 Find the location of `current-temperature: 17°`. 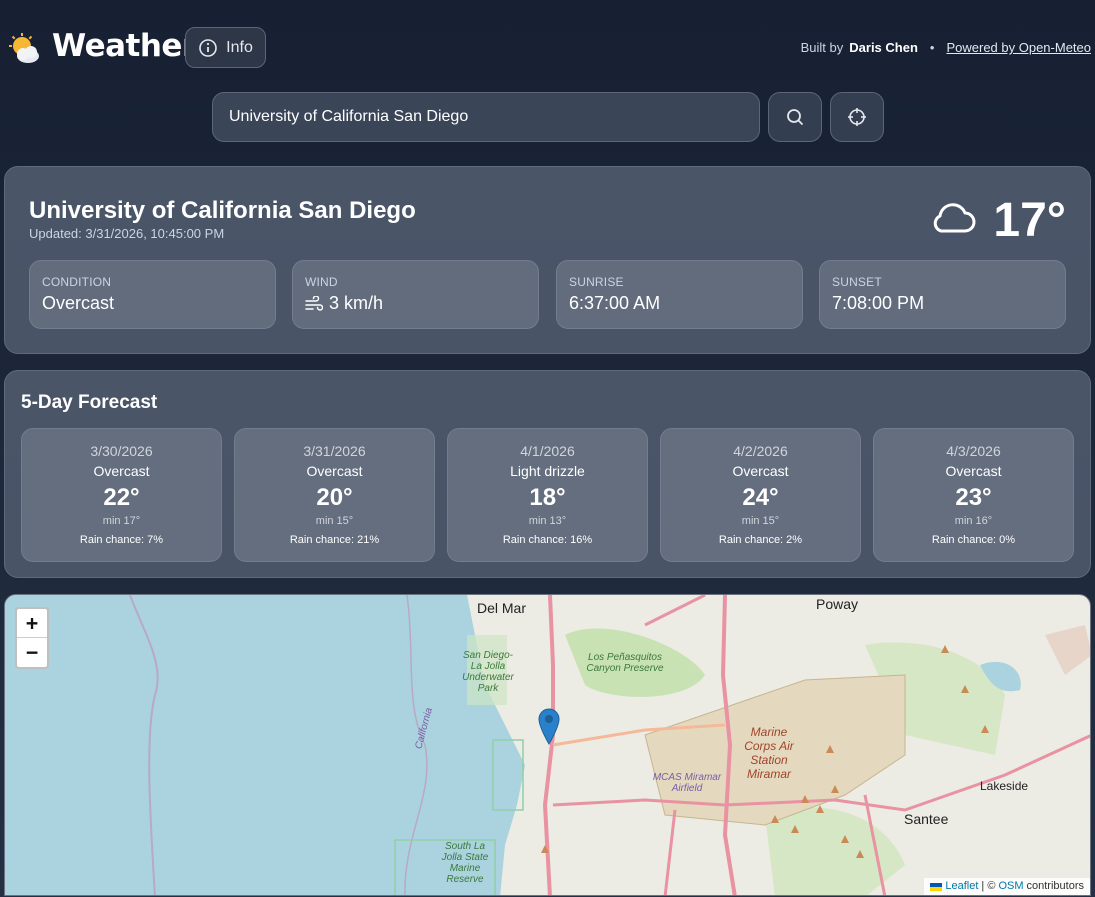

current-temperature: 17° is located at coordinates (1029, 220).